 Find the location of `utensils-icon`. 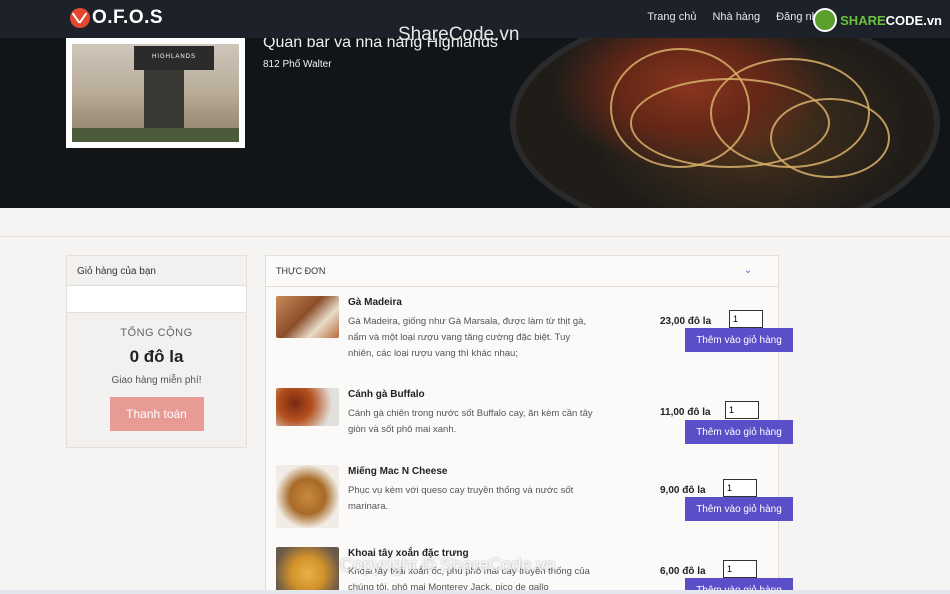

utensils-icon is located at coordinates (80, 18).